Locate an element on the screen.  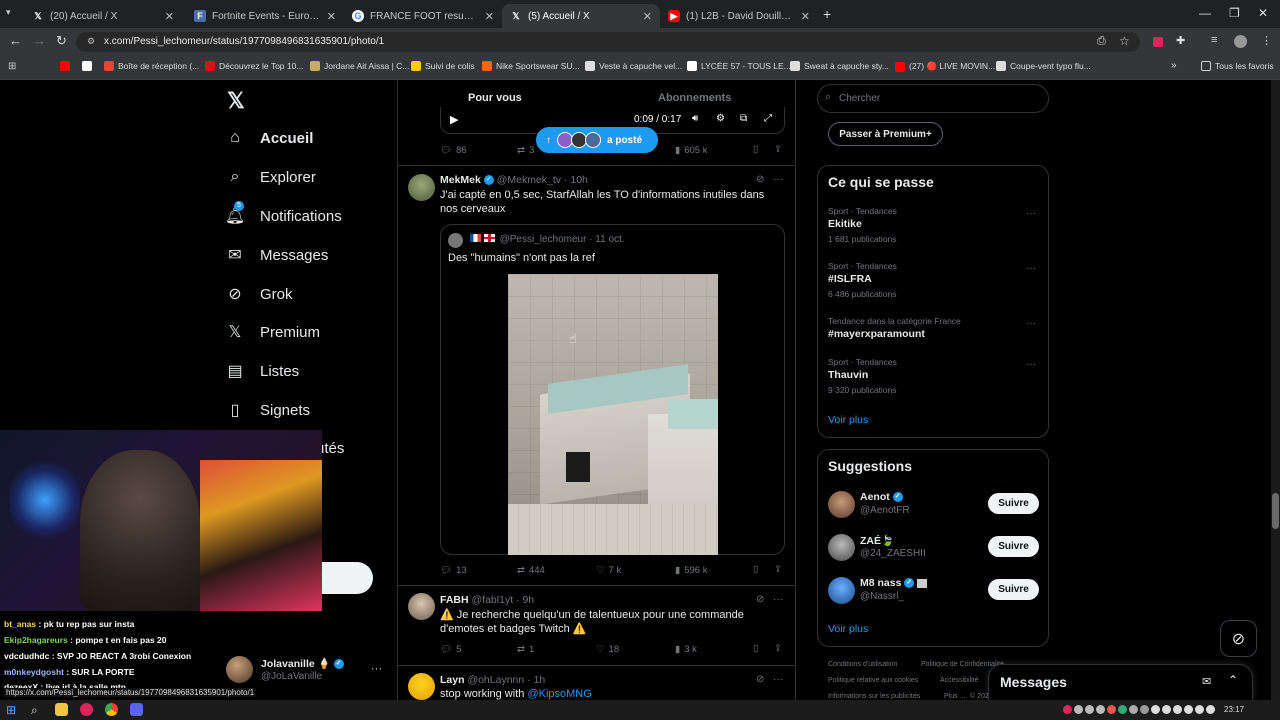
views-action: ▮ 596 k is located at coordinates (691, 570).